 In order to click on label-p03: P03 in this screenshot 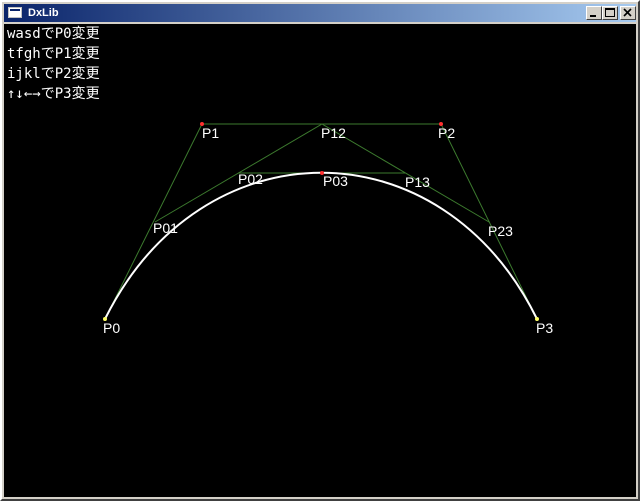, I will do `click(335, 181)`.